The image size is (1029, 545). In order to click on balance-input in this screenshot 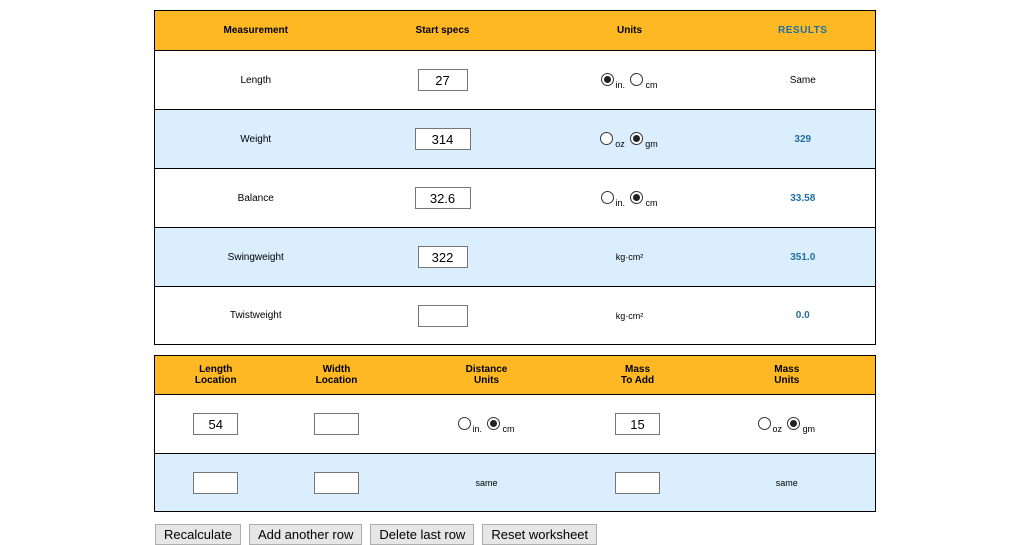, I will do `click(442, 198)`.